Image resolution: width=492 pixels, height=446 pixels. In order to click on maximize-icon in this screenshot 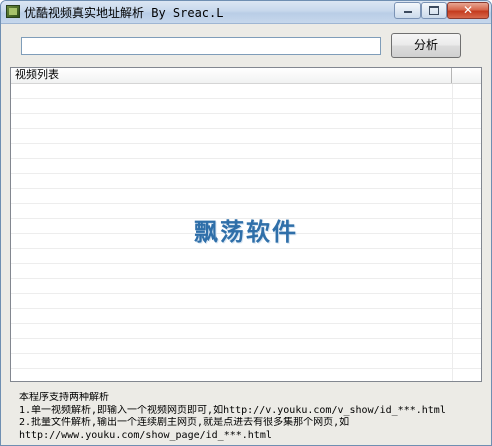, I will do `click(434, 10)`.